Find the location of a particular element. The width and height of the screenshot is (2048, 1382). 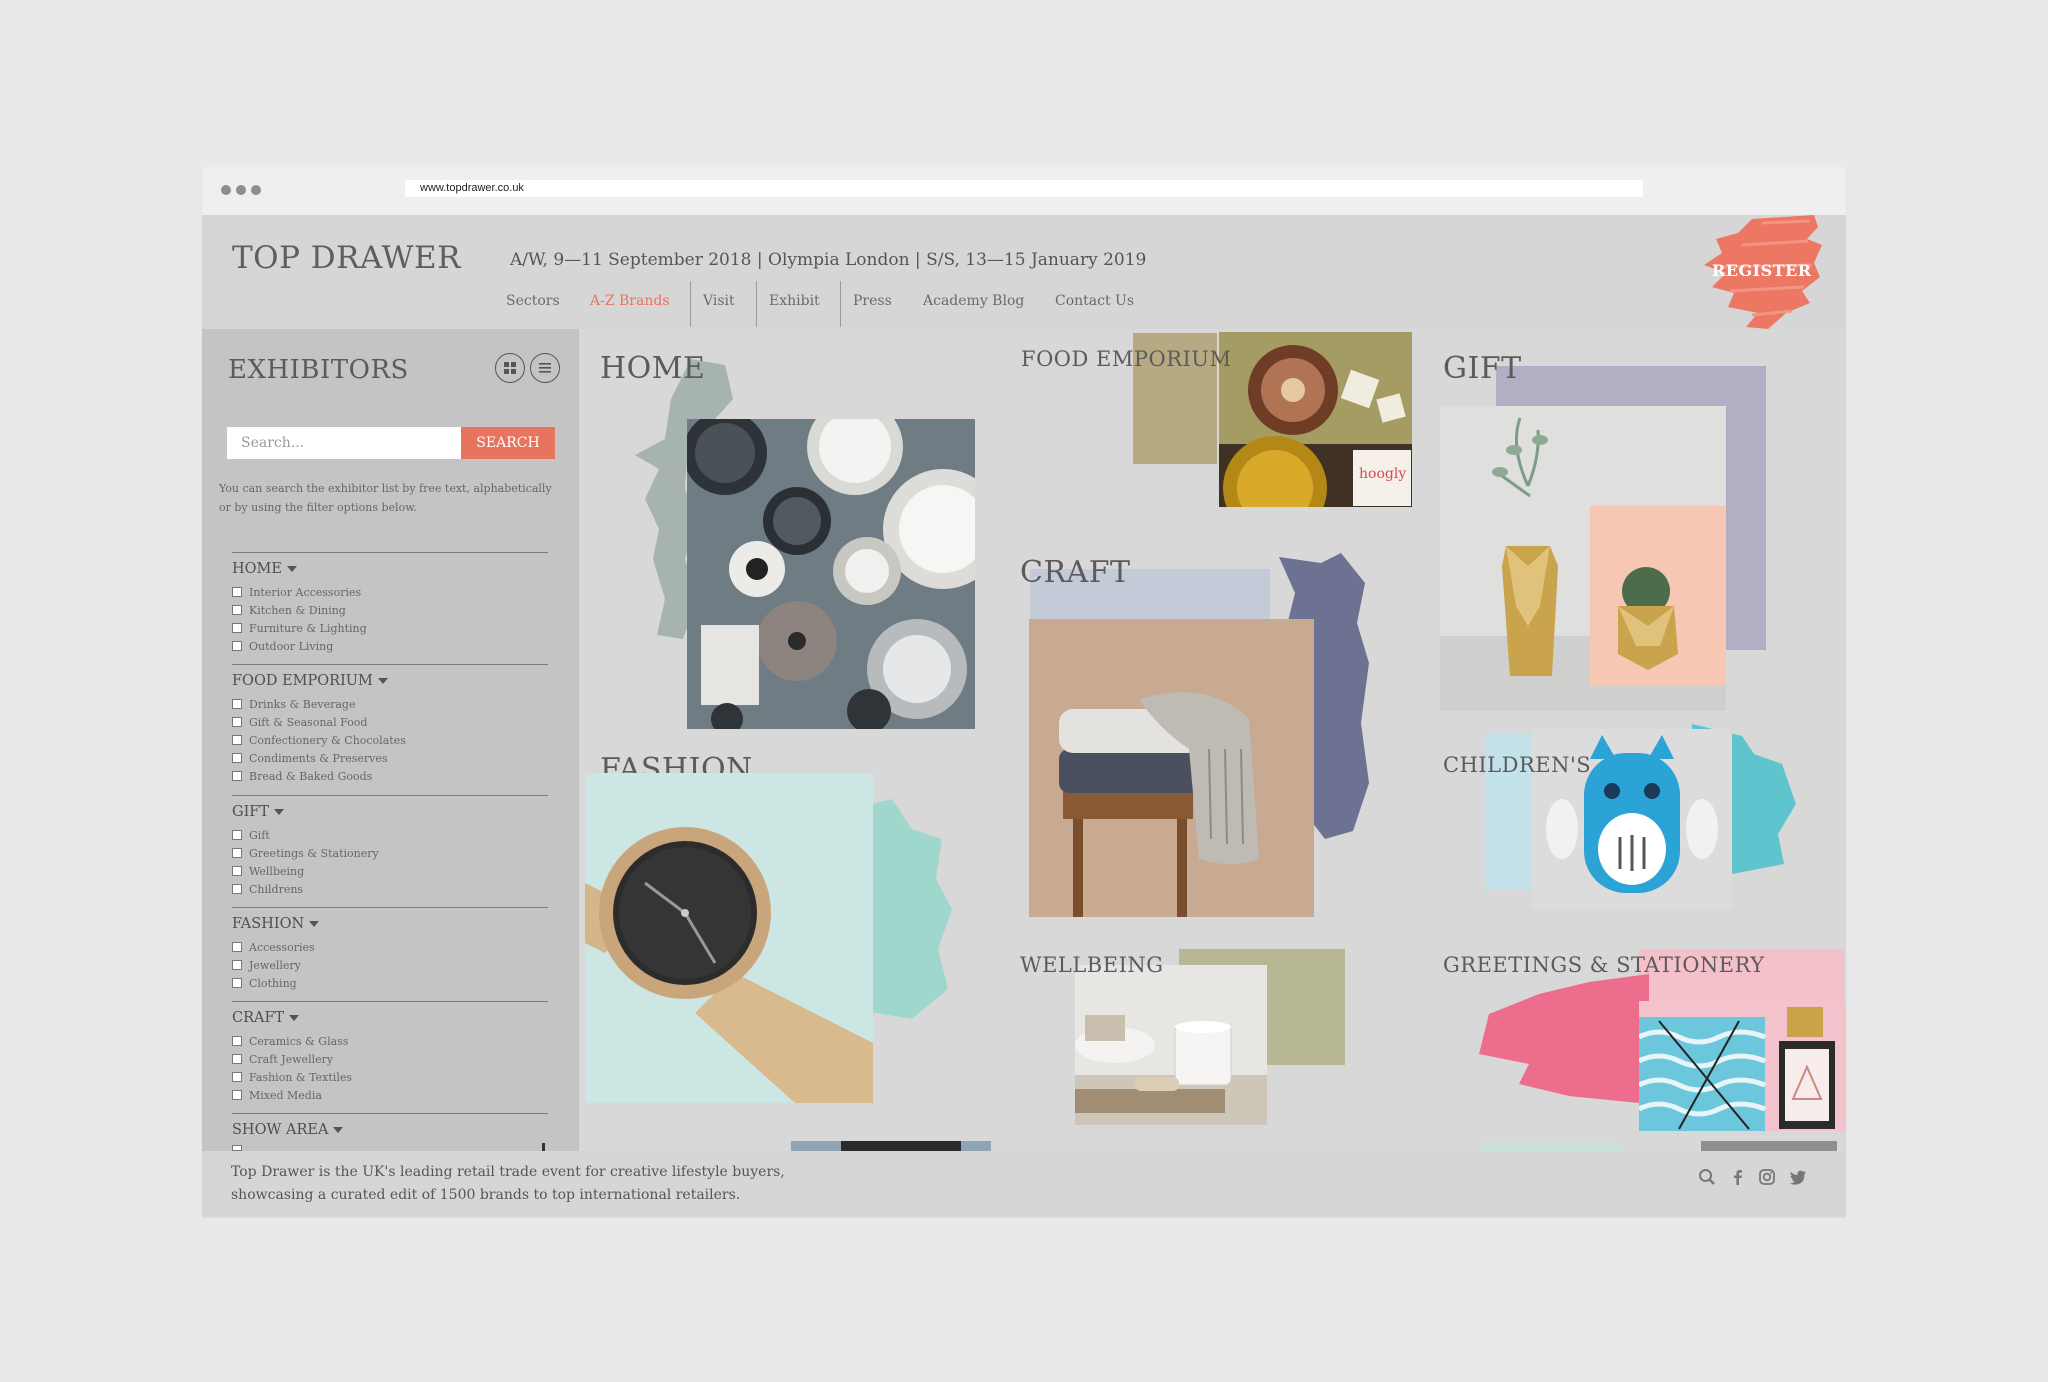

search-input is located at coordinates (344, 443).